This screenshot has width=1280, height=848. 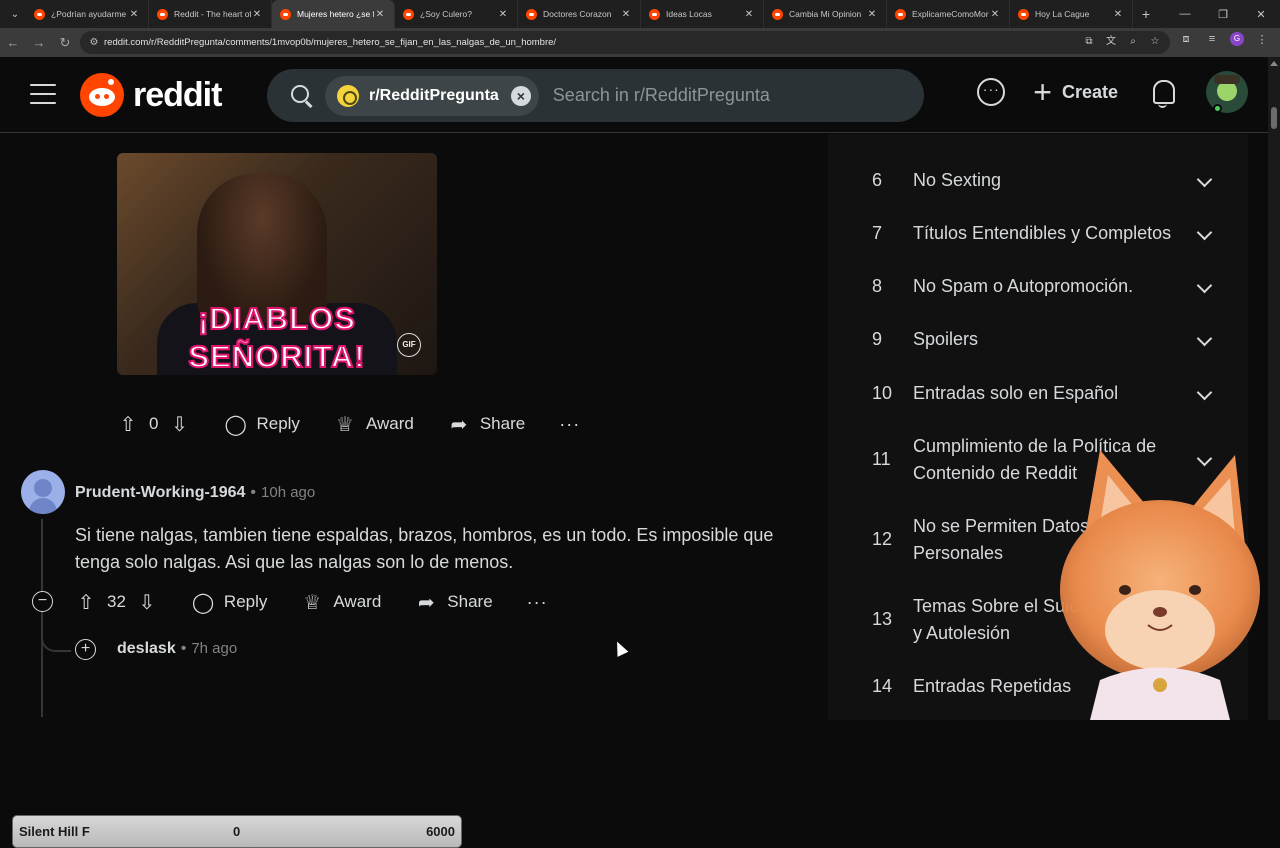 What do you see at coordinates (277, 264) in the screenshot?
I see `gif-image: ¡DIABLOS SEÑORITA! GIF` at bounding box center [277, 264].